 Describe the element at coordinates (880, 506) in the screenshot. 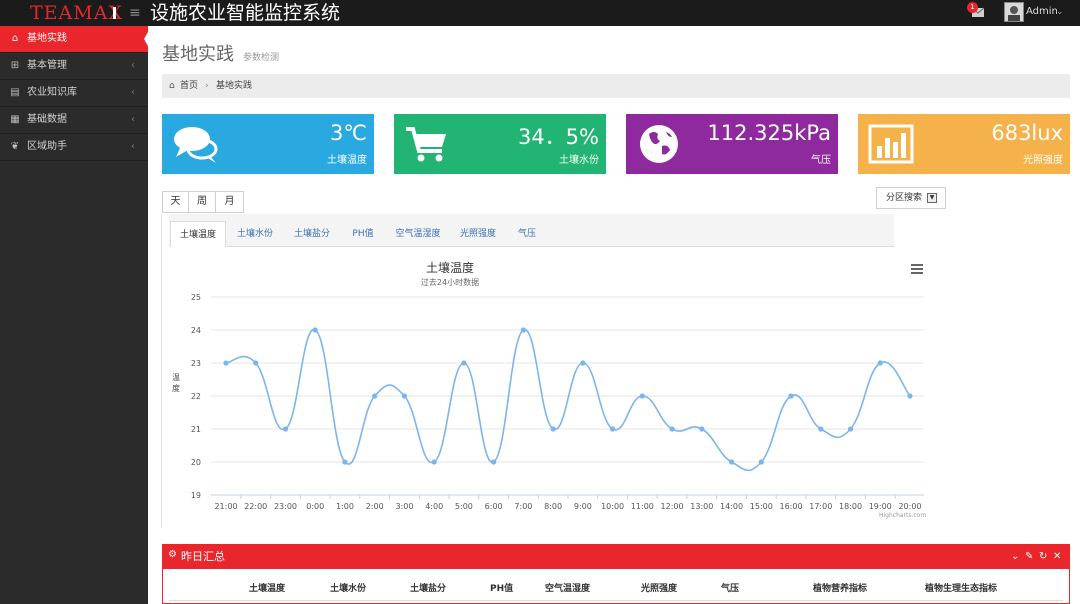

I see `x-tick-label: 19:00` at that location.